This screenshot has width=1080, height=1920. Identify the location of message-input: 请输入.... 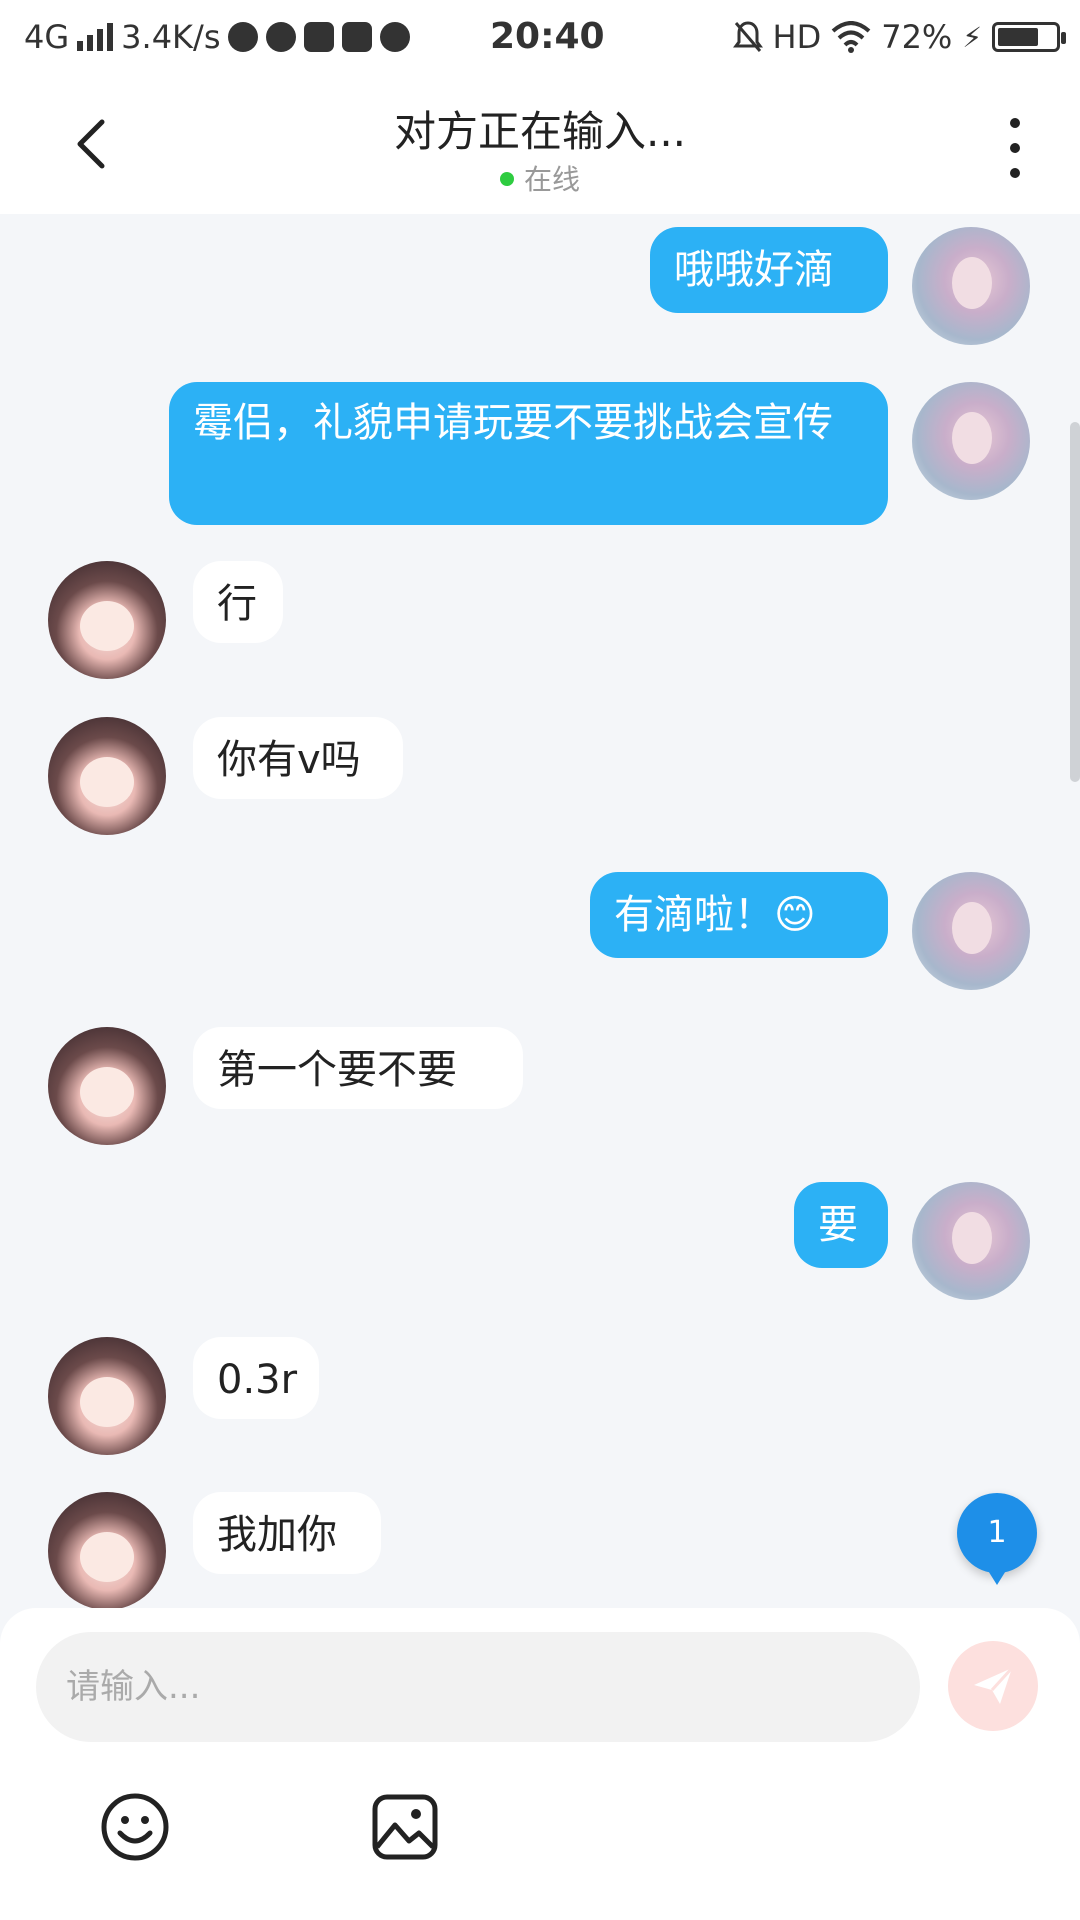
(478, 1687).